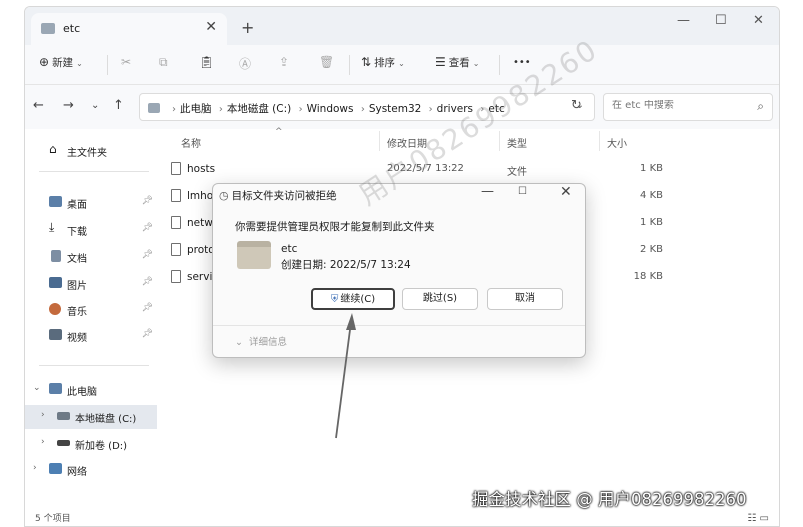  Describe the element at coordinates (496, 109) in the screenshot. I see `breadcrumb-etc: etc` at that location.